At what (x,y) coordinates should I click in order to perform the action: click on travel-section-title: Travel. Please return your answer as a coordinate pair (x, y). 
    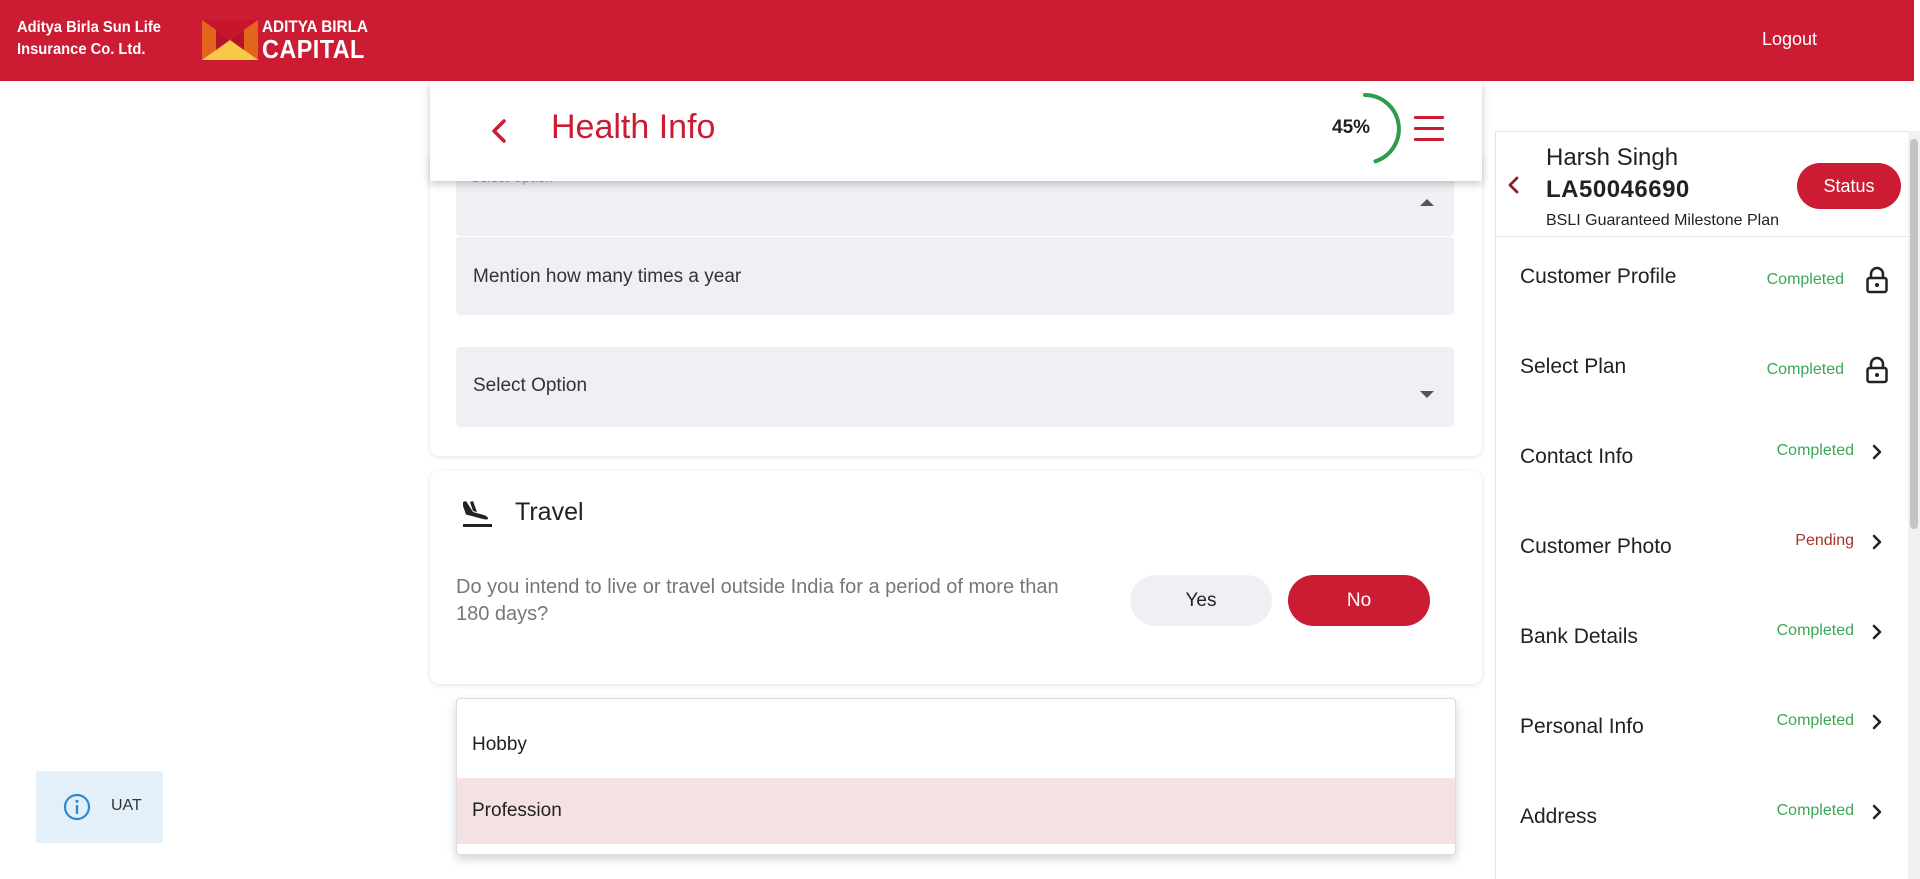
    Looking at the image, I should click on (549, 512).